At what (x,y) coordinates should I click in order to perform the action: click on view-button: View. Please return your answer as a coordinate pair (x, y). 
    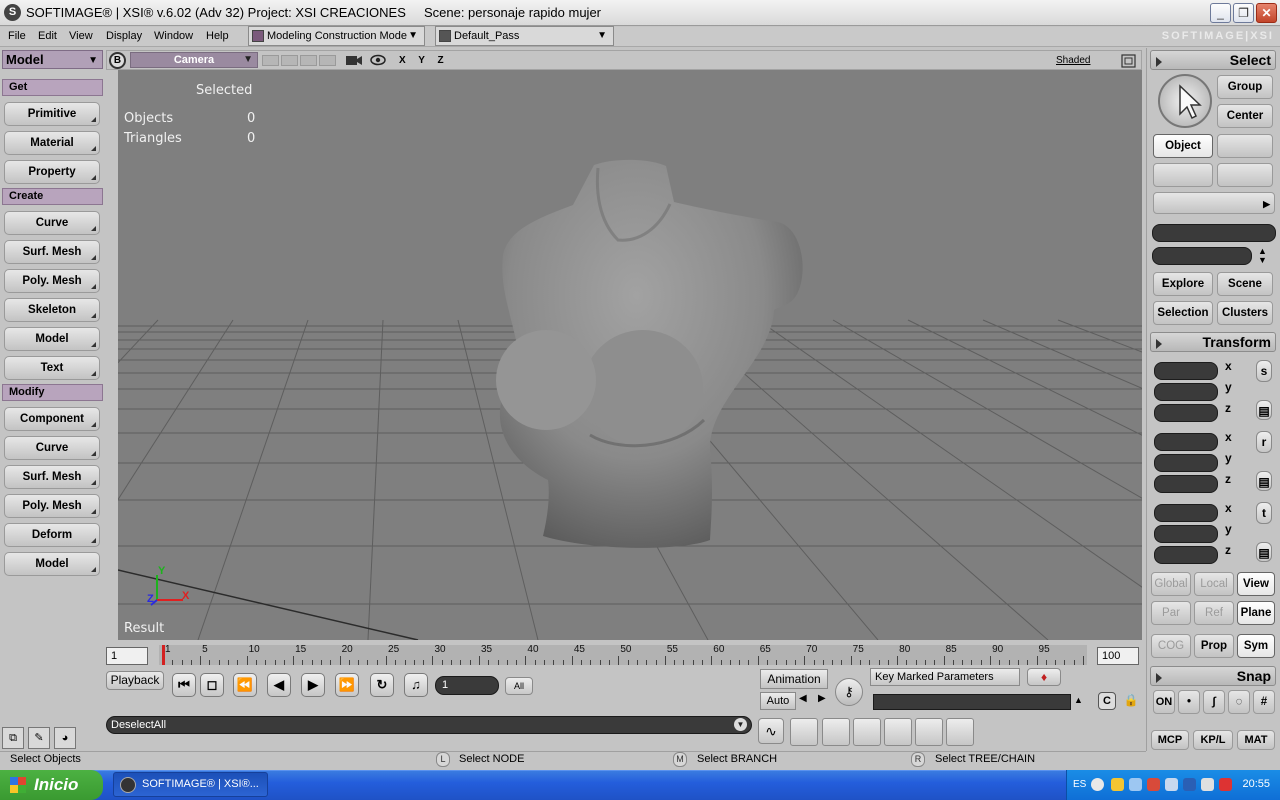
    Looking at the image, I should click on (1256, 584).